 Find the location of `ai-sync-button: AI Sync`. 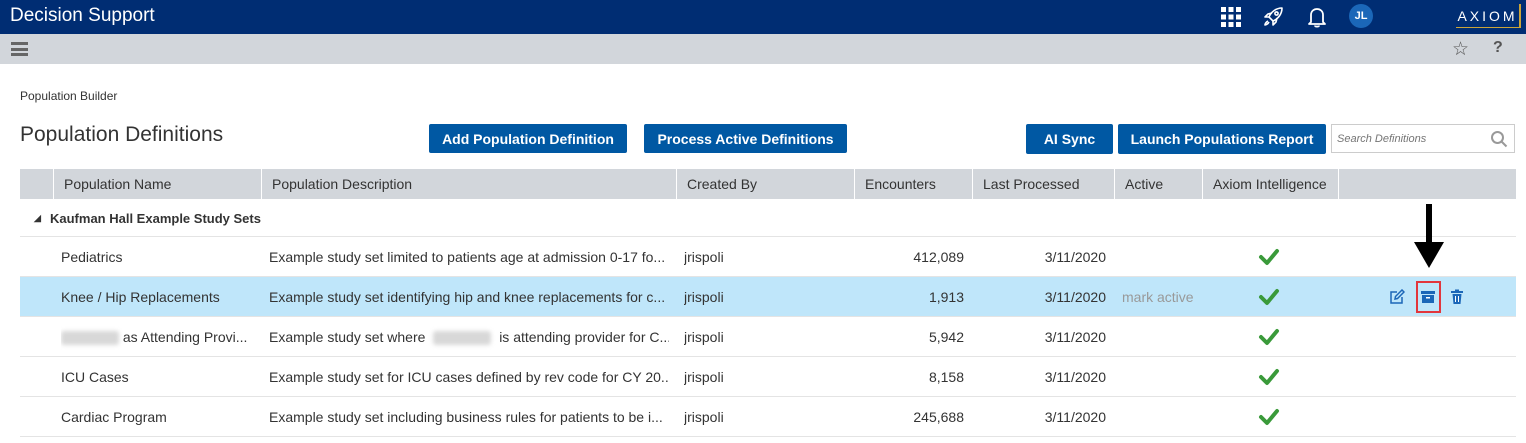

ai-sync-button: AI Sync is located at coordinates (1069, 139).